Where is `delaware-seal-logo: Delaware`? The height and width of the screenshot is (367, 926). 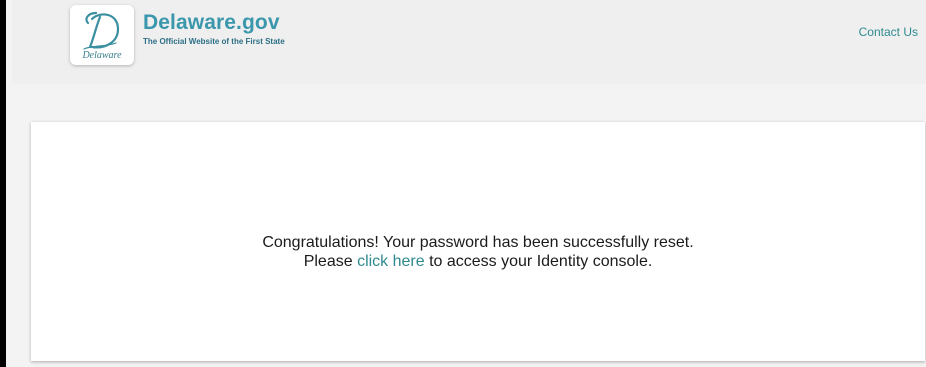
delaware-seal-logo: Delaware is located at coordinates (102, 35).